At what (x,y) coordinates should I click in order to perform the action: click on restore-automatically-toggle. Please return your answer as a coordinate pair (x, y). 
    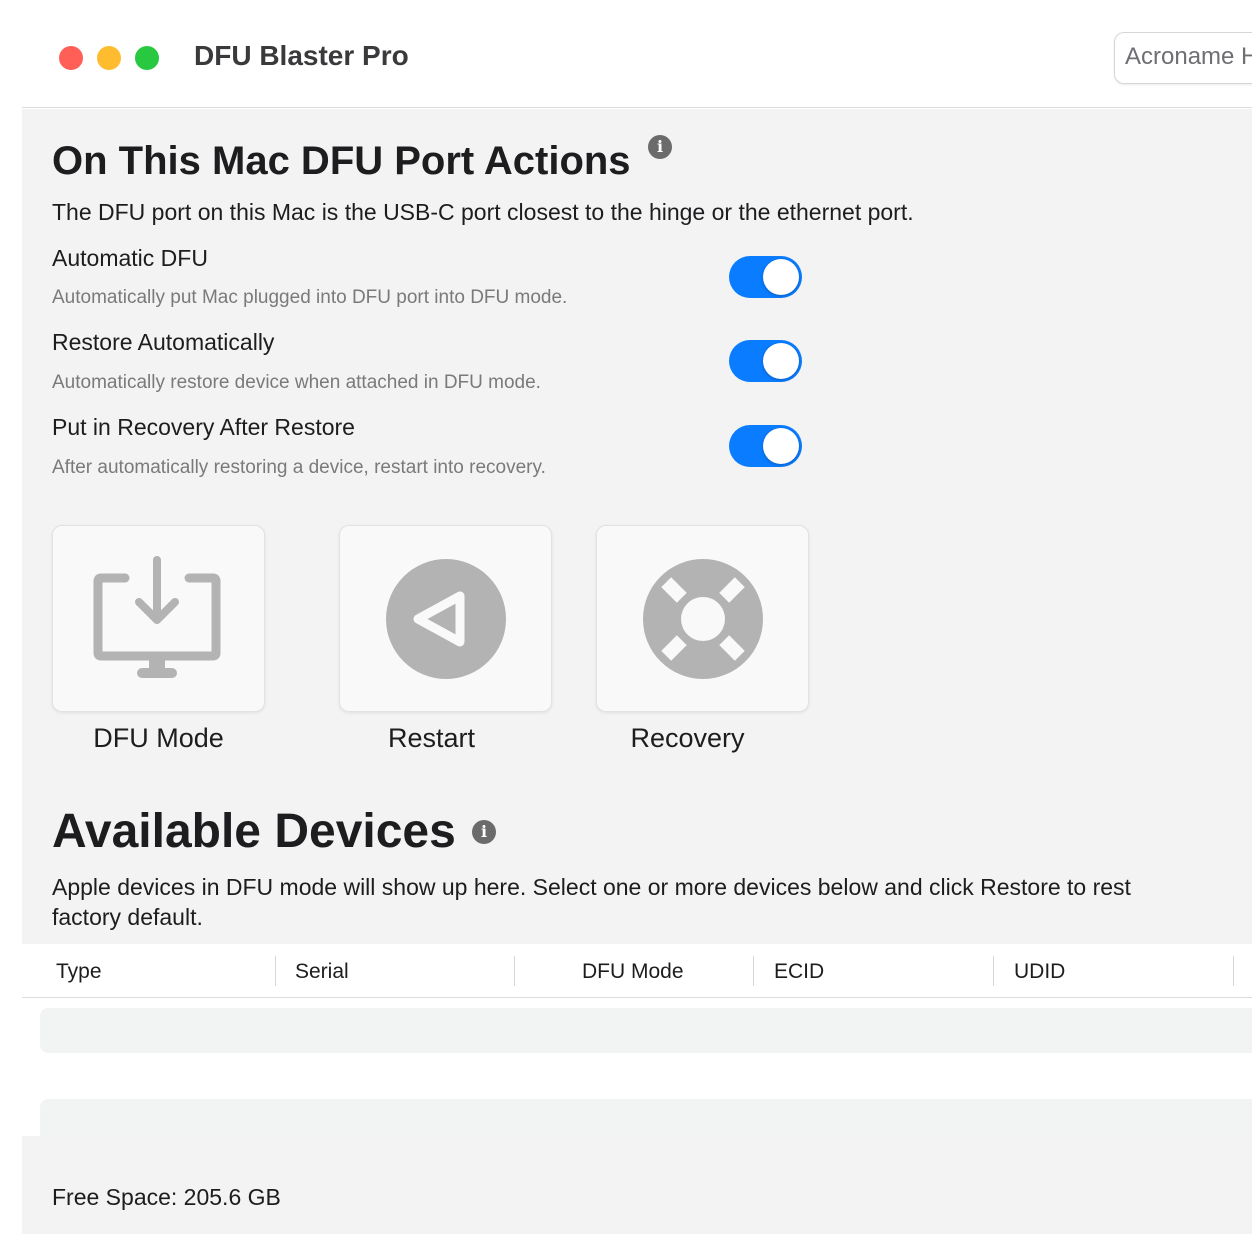
    Looking at the image, I should click on (765, 361).